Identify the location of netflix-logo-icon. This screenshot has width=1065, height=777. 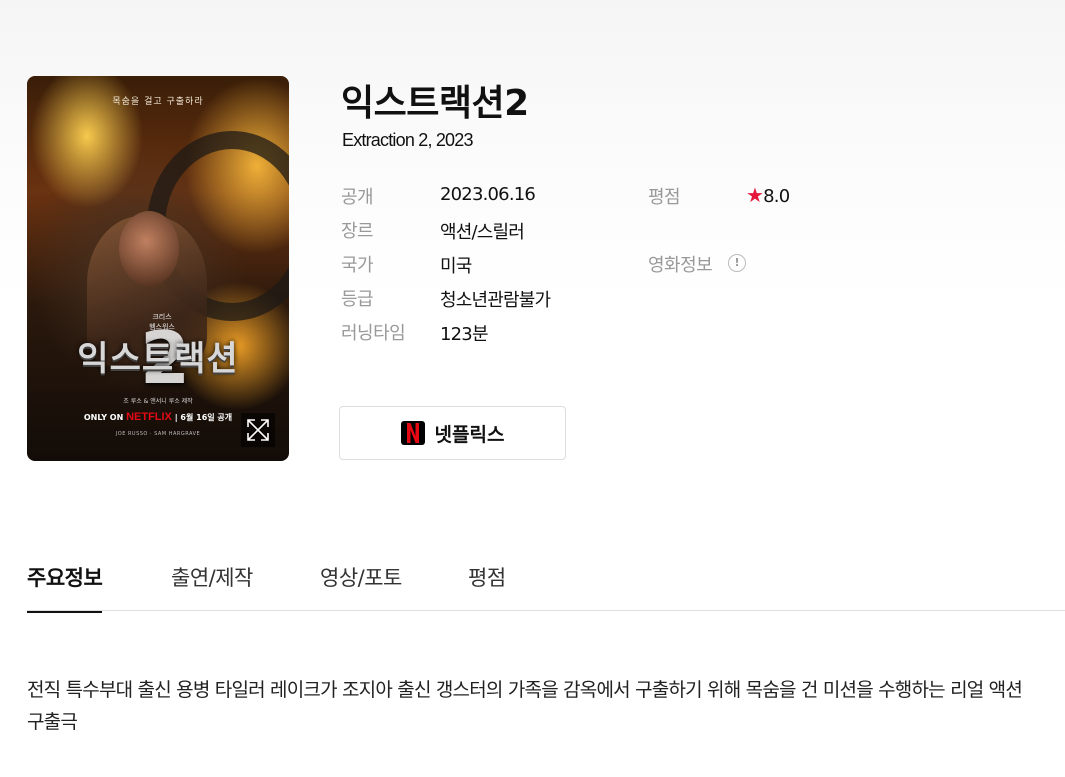
(412, 433).